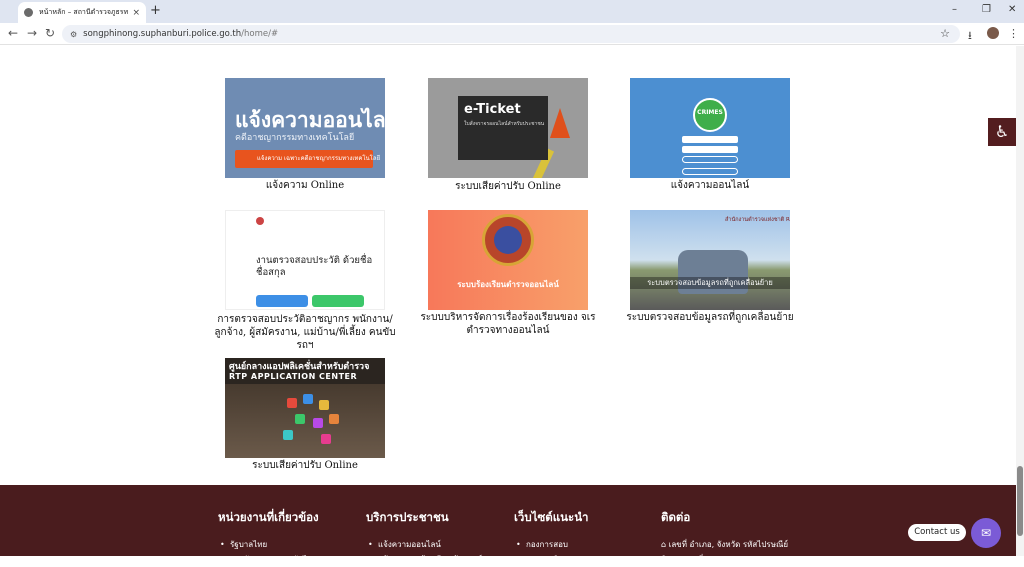 This screenshot has height=567, width=1024. I want to click on close-window-button: ✕, so click(1012, 9).